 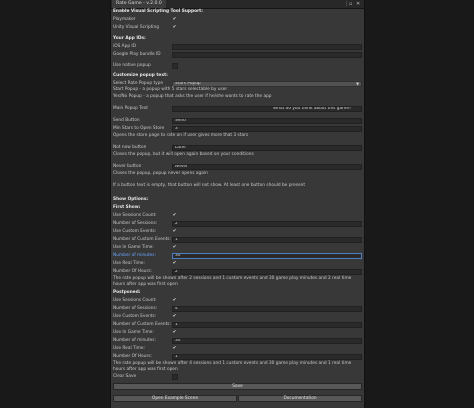 What do you see at coordinates (133, 247) in the screenshot?
I see `first-ingame-time-label: Use In Game Time:` at bounding box center [133, 247].